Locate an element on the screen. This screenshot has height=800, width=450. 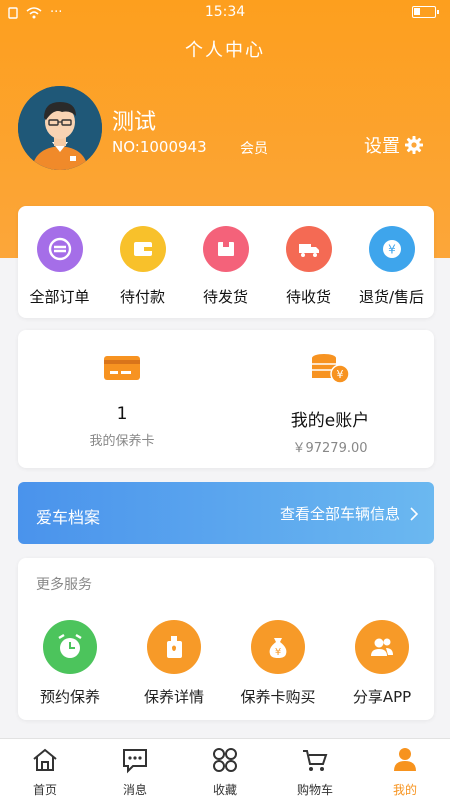
status-bar: ··· 15:34 is located at coordinates (225, 13).